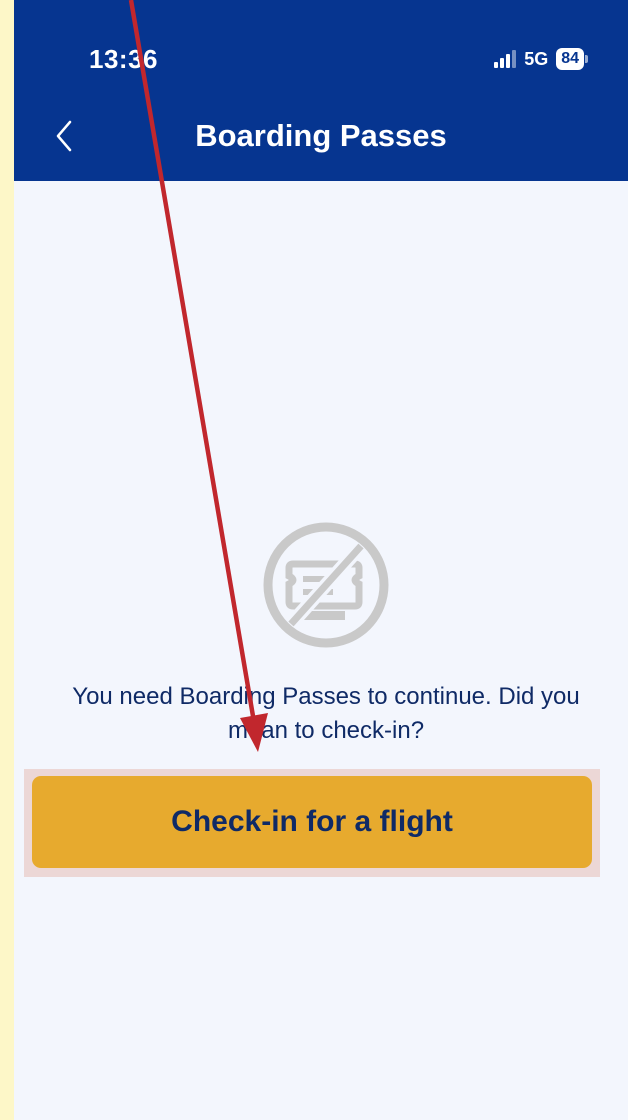  What do you see at coordinates (312, 822) in the screenshot?
I see `check-in-button: Check-in for a flight` at bounding box center [312, 822].